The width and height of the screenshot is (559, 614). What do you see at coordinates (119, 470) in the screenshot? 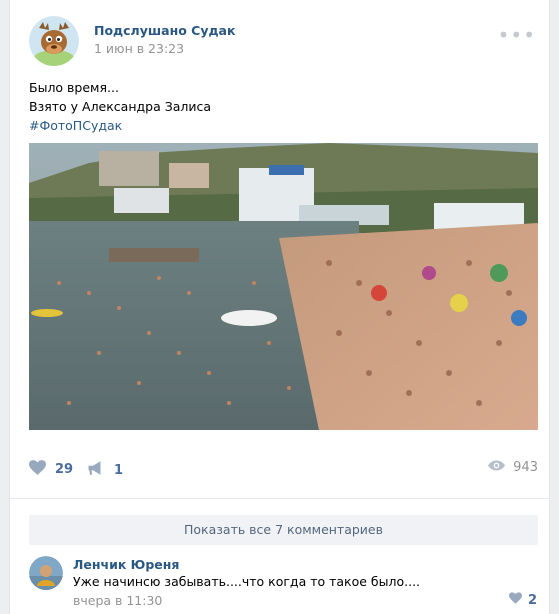
I see `share-count: 1` at bounding box center [119, 470].